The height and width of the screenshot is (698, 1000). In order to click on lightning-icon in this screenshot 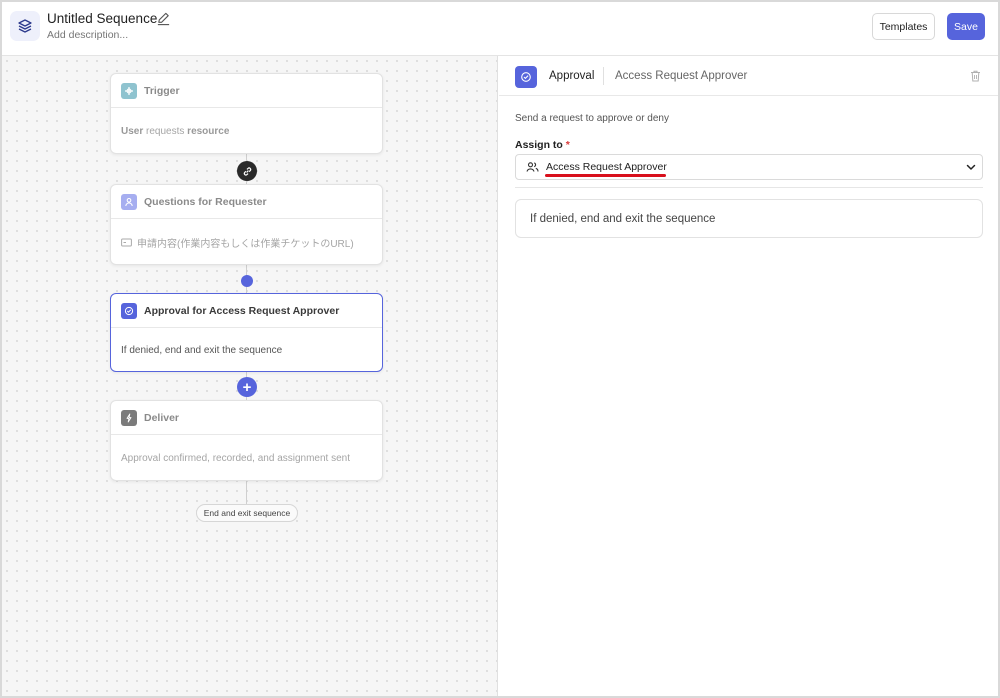, I will do `click(129, 417)`.